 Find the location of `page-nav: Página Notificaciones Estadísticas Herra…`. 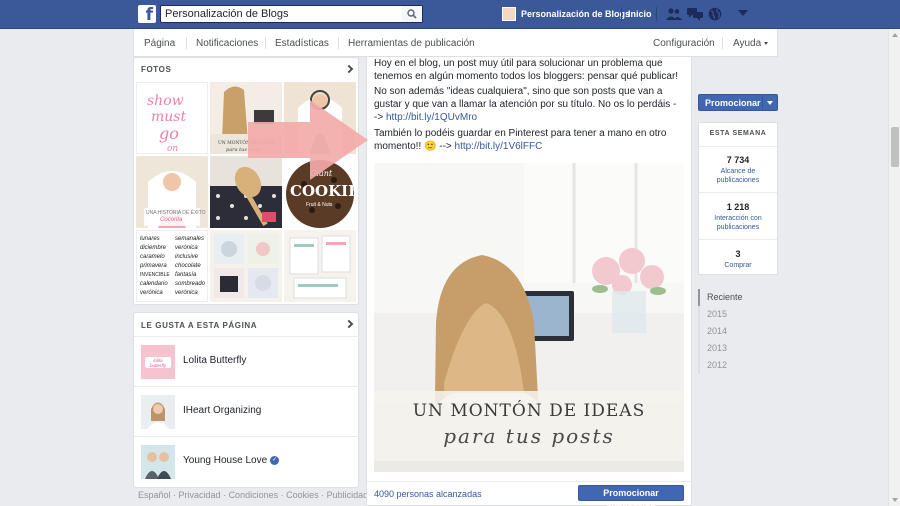

page-nav: Página Notificaciones Estadísticas Herra… is located at coordinates (455, 43).